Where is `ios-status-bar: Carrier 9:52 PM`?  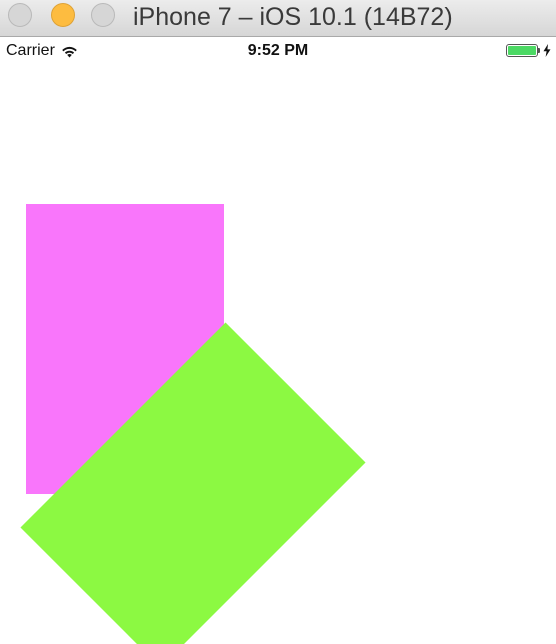 ios-status-bar: Carrier 9:52 PM is located at coordinates (278, 52).